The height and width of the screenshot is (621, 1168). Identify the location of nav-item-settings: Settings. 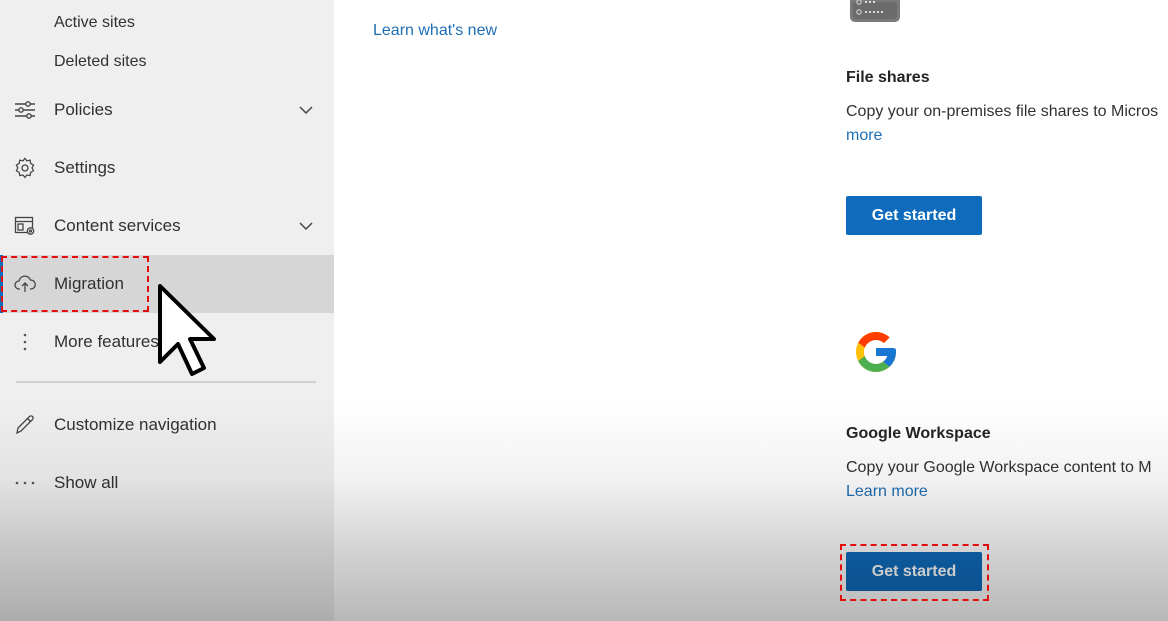
(167, 168).